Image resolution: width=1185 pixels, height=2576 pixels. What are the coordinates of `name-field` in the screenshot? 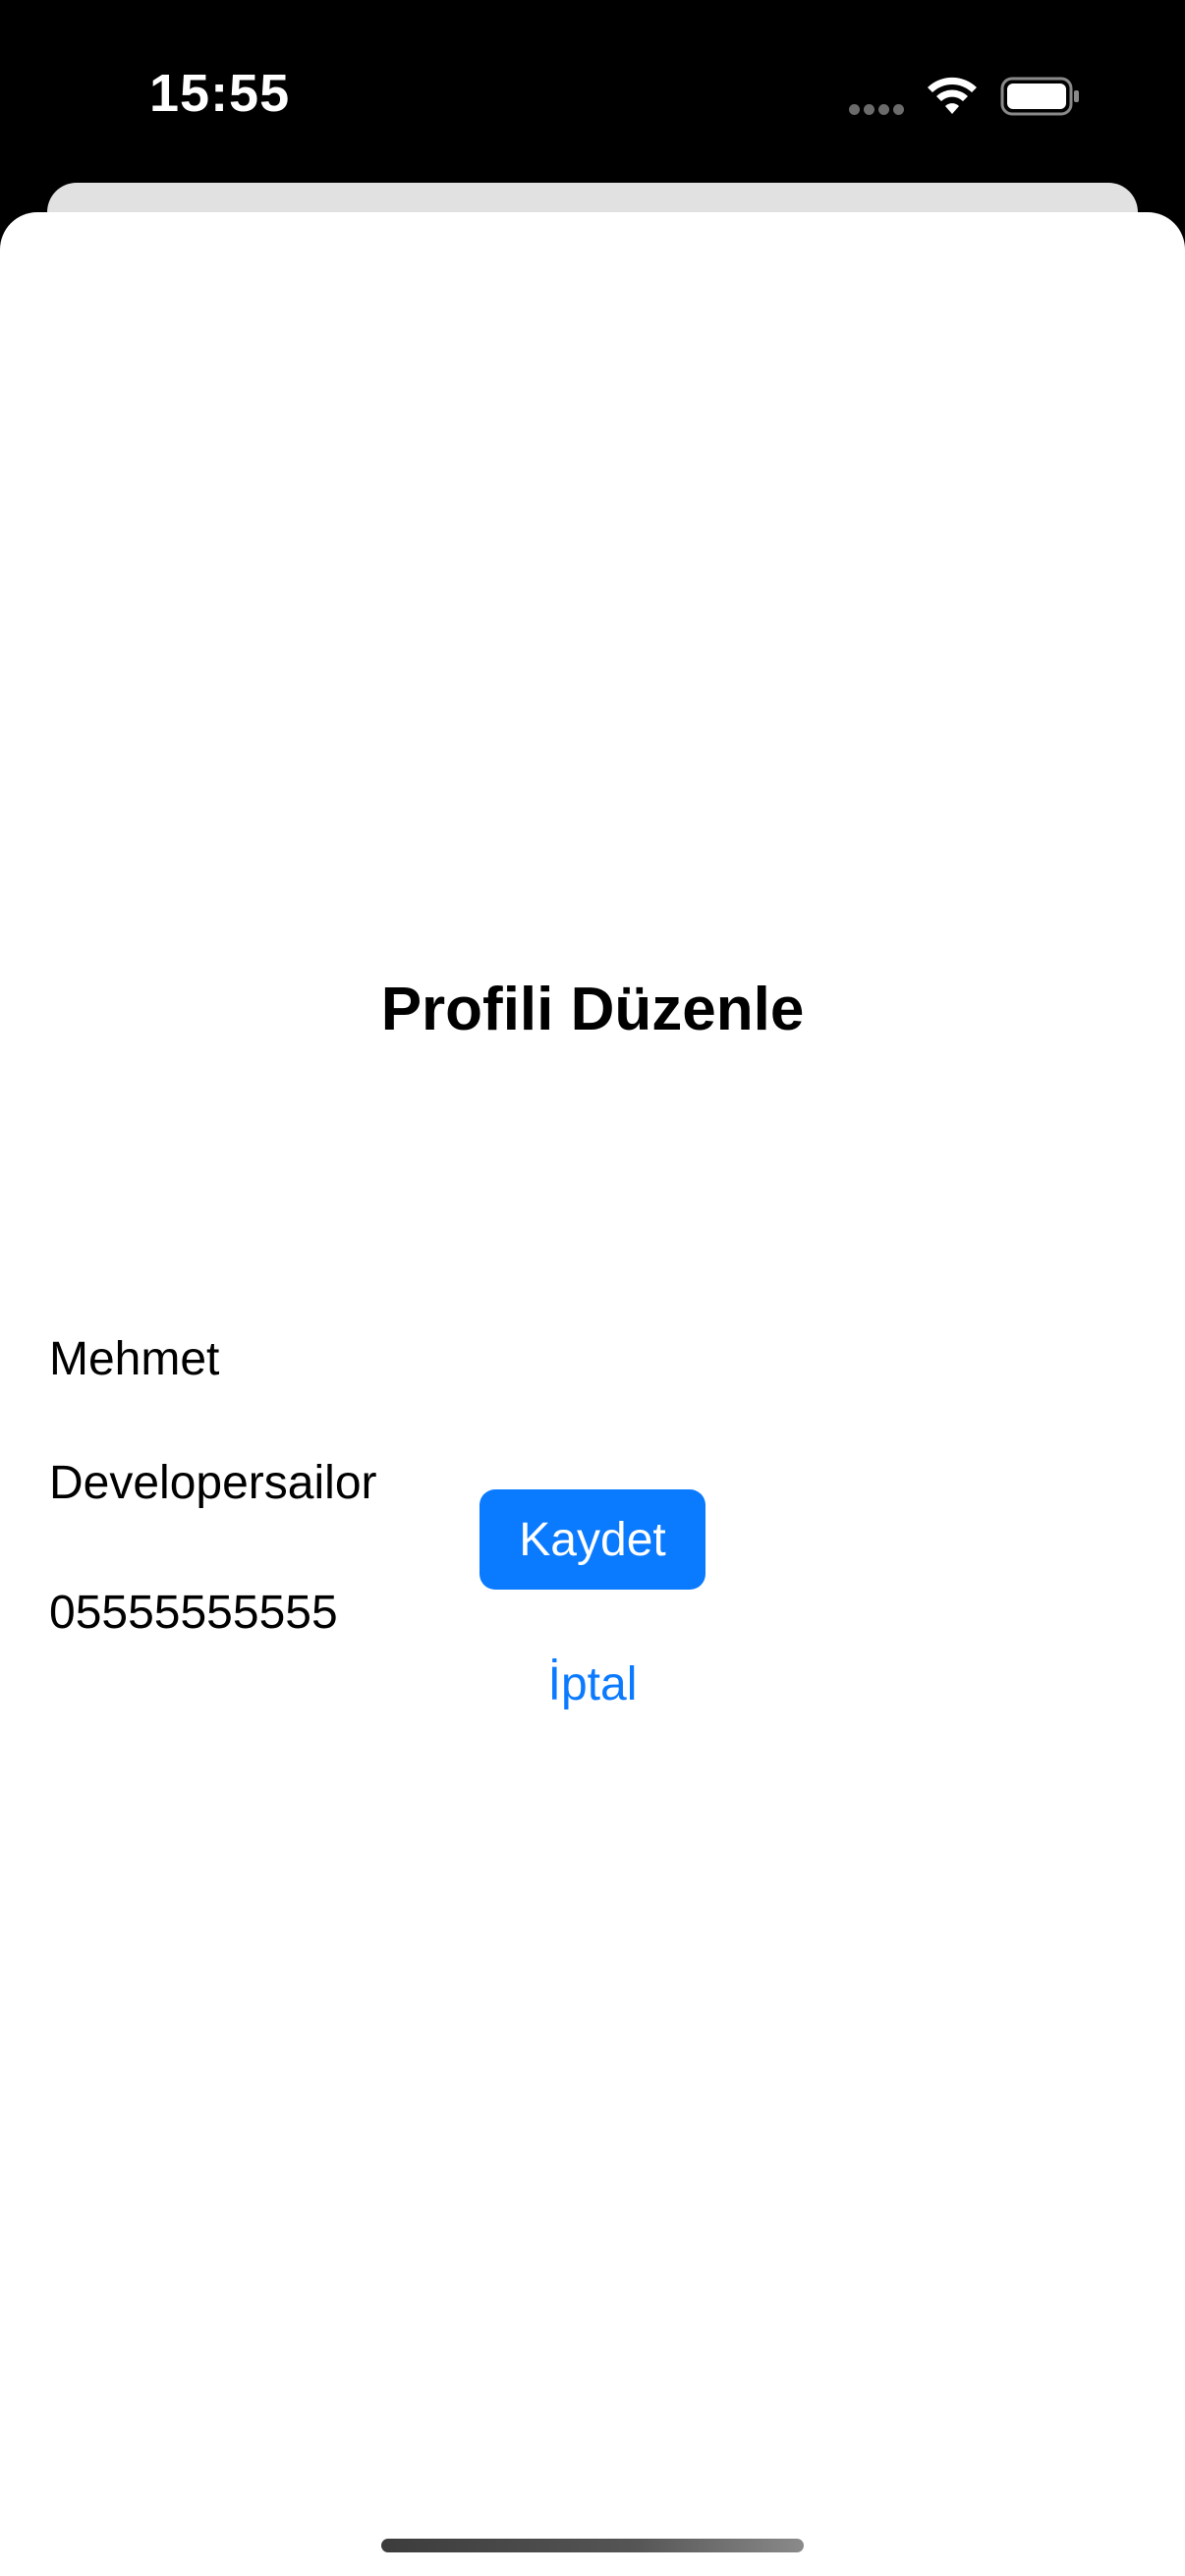 It's located at (592, 1358).